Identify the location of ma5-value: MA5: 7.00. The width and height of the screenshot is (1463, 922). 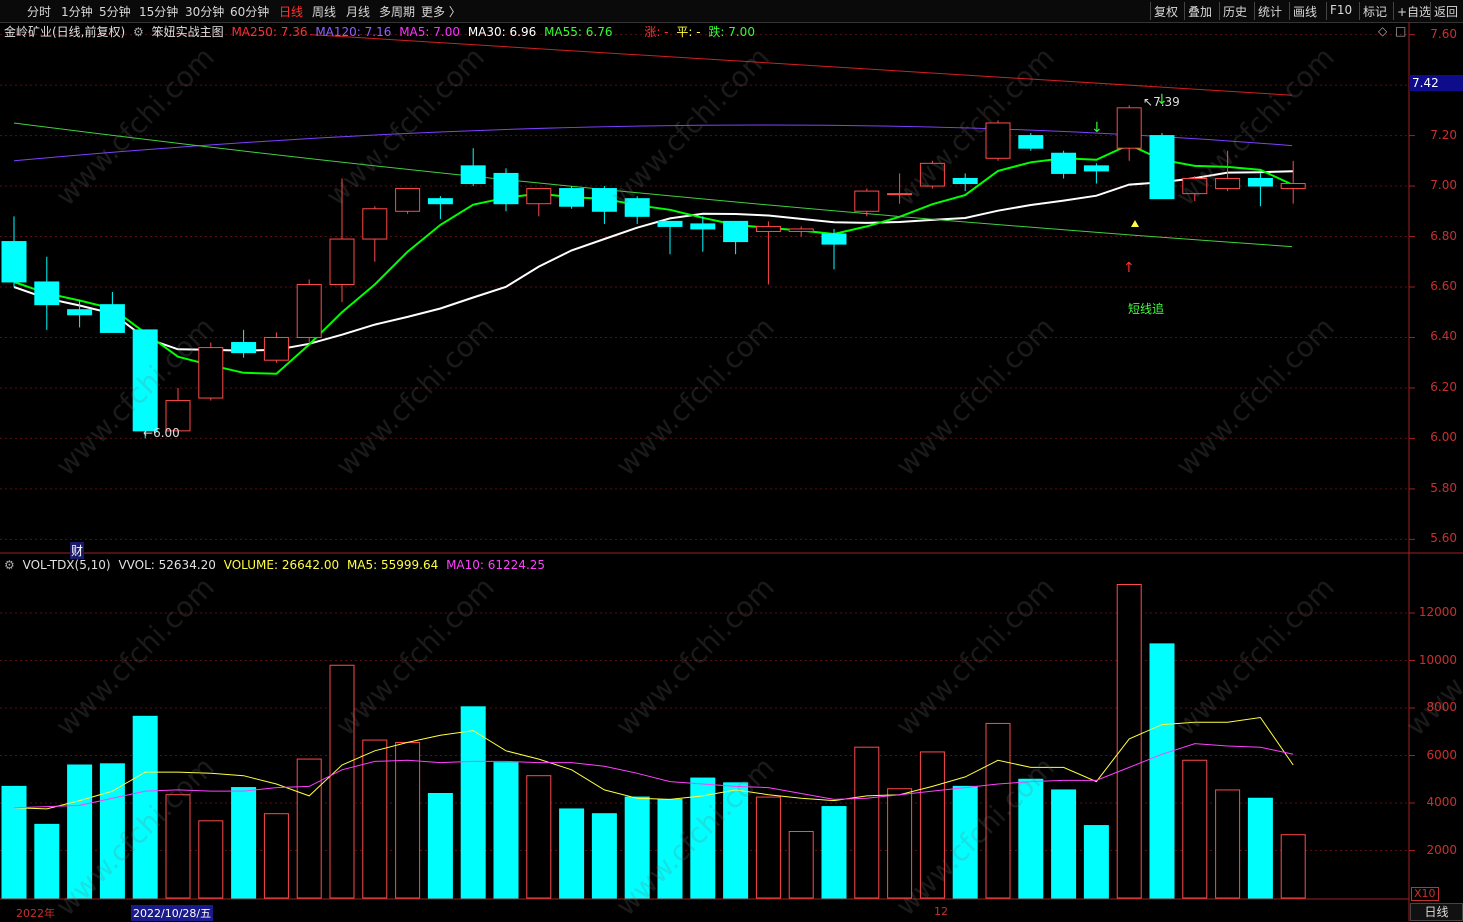
(429, 32).